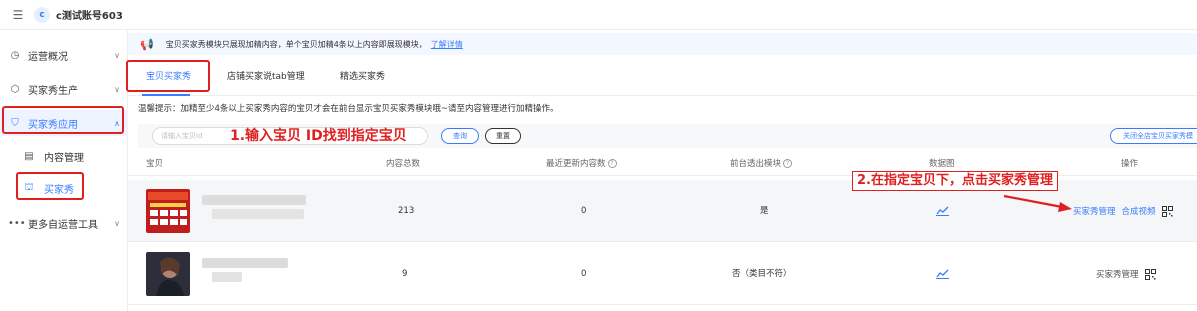  I want to click on column-header-shown: 前台透出模块?, so click(761, 164).